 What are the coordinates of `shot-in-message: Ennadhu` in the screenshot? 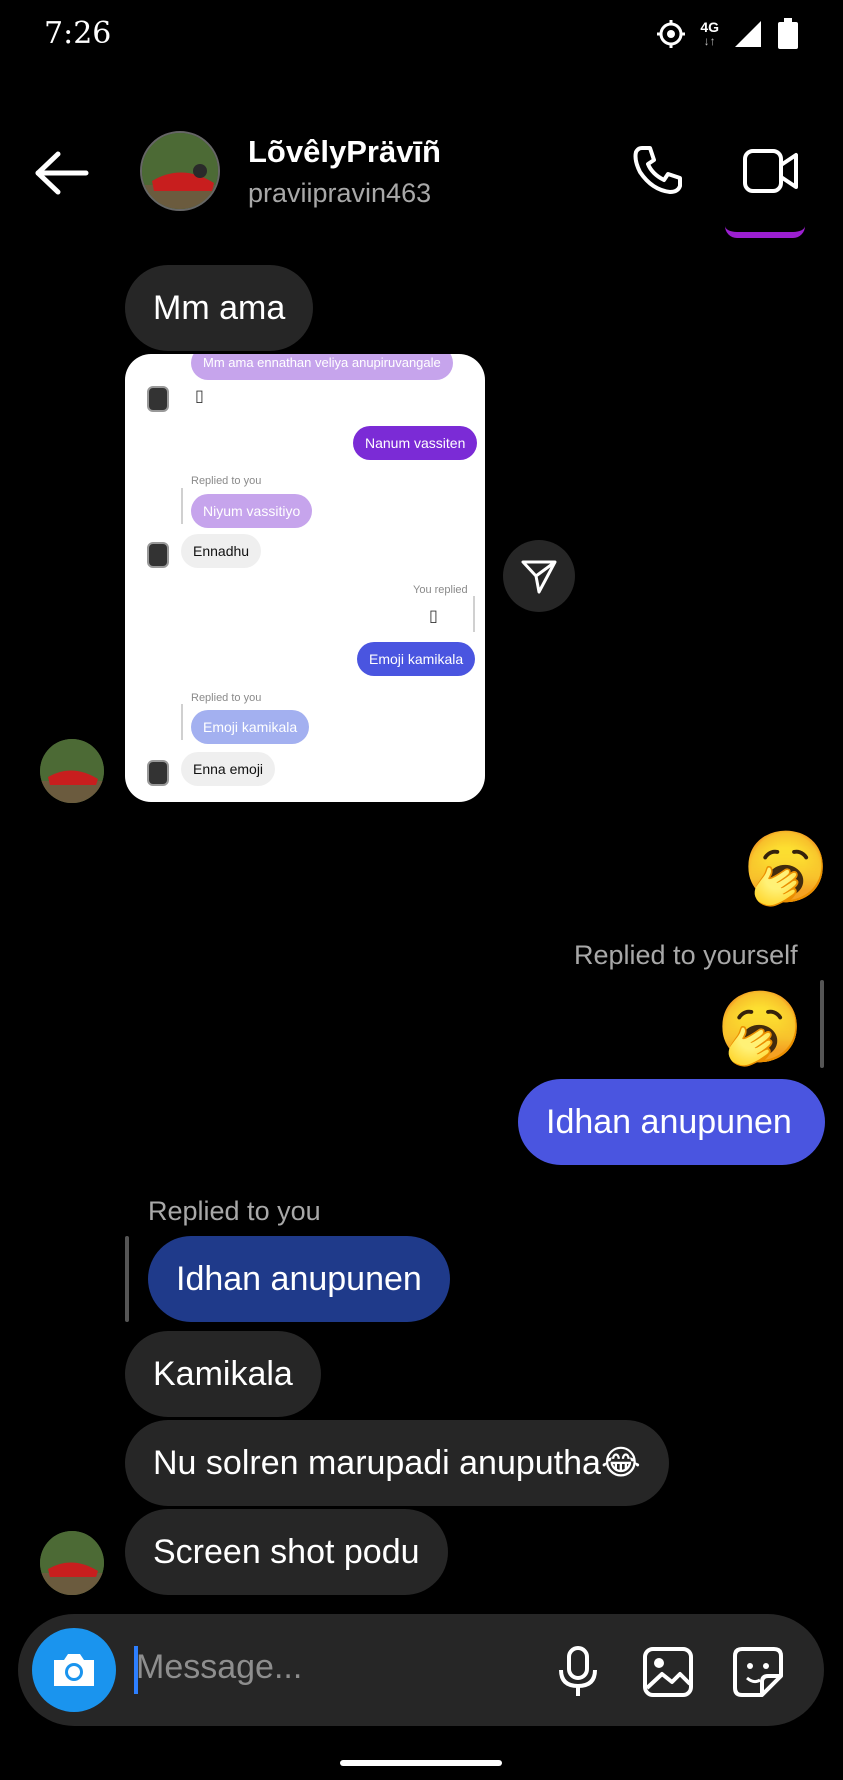 It's located at (221, 551).